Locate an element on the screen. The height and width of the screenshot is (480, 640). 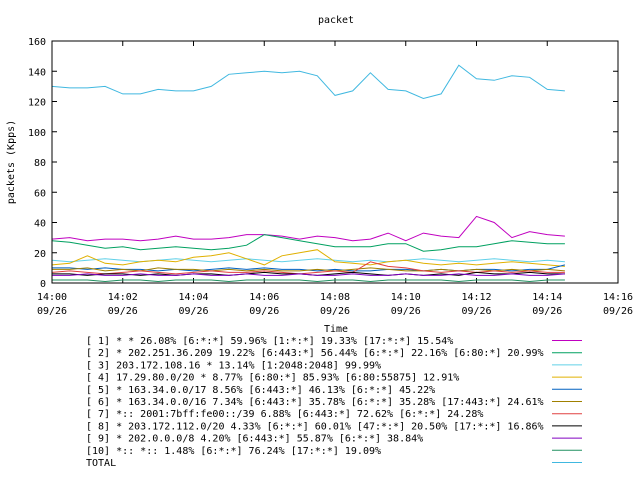
x-tick-label-time: 14:16 is located at coordinates (618, 297).